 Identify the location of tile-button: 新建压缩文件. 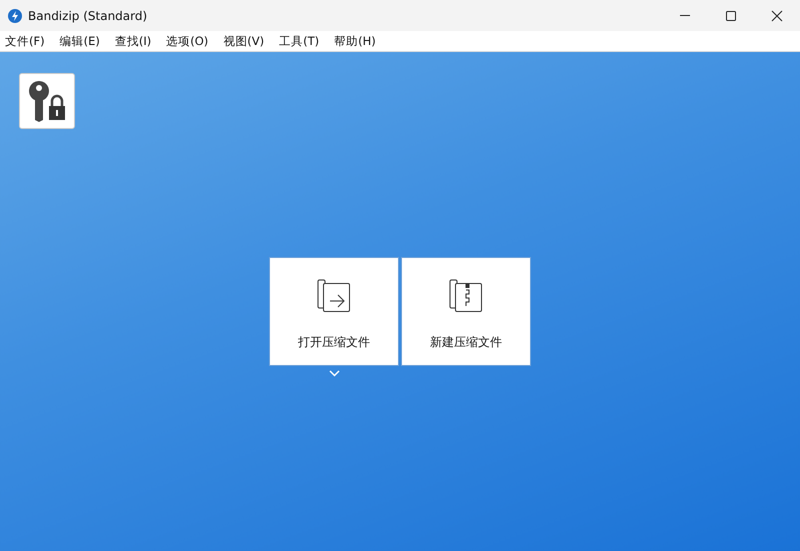
(466, 311).